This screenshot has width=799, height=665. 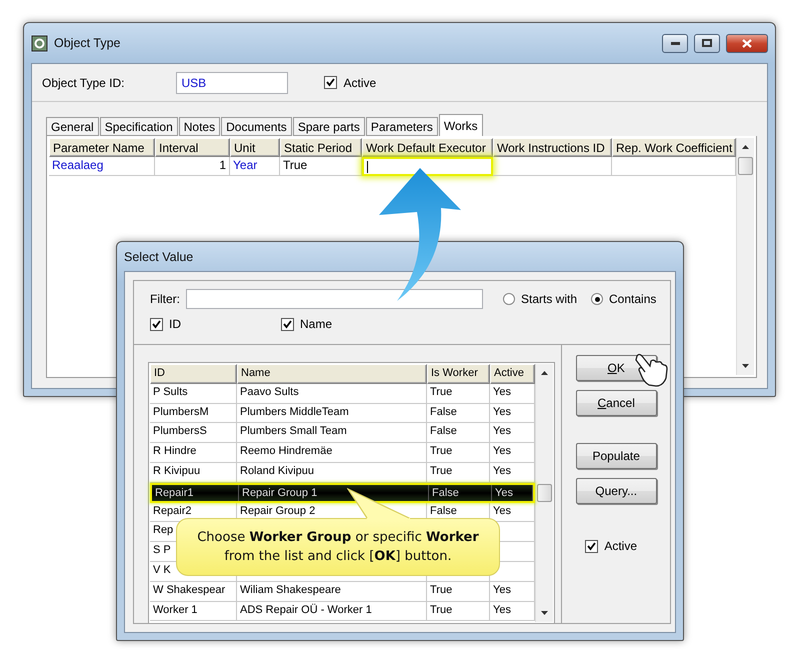 I want to click on maximize-button, so click(x=707, y=43).